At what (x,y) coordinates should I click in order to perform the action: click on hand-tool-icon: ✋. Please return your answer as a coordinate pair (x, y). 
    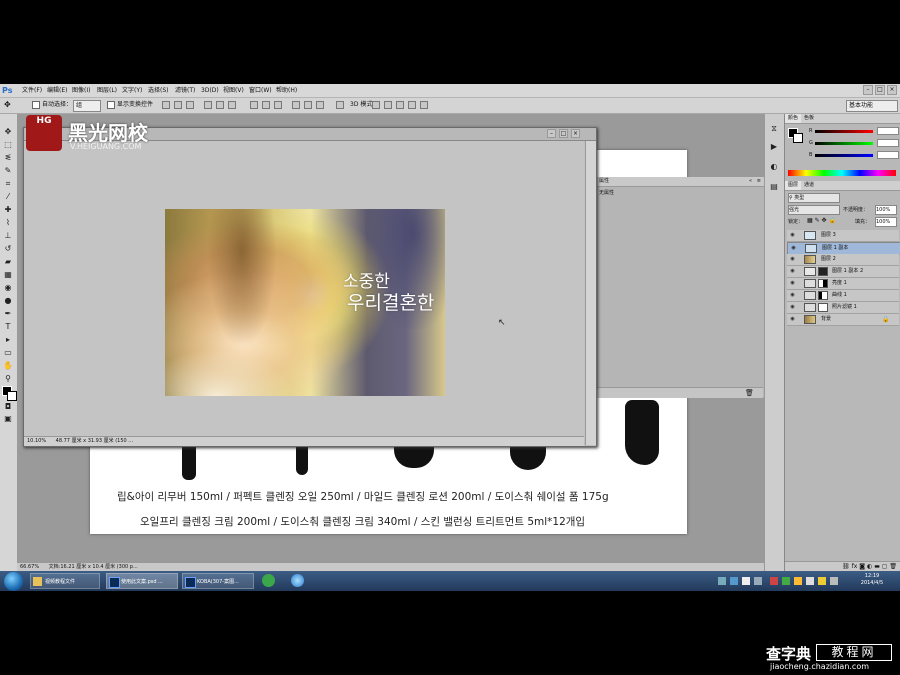
    Looking at the image, I should click on (8, 366).